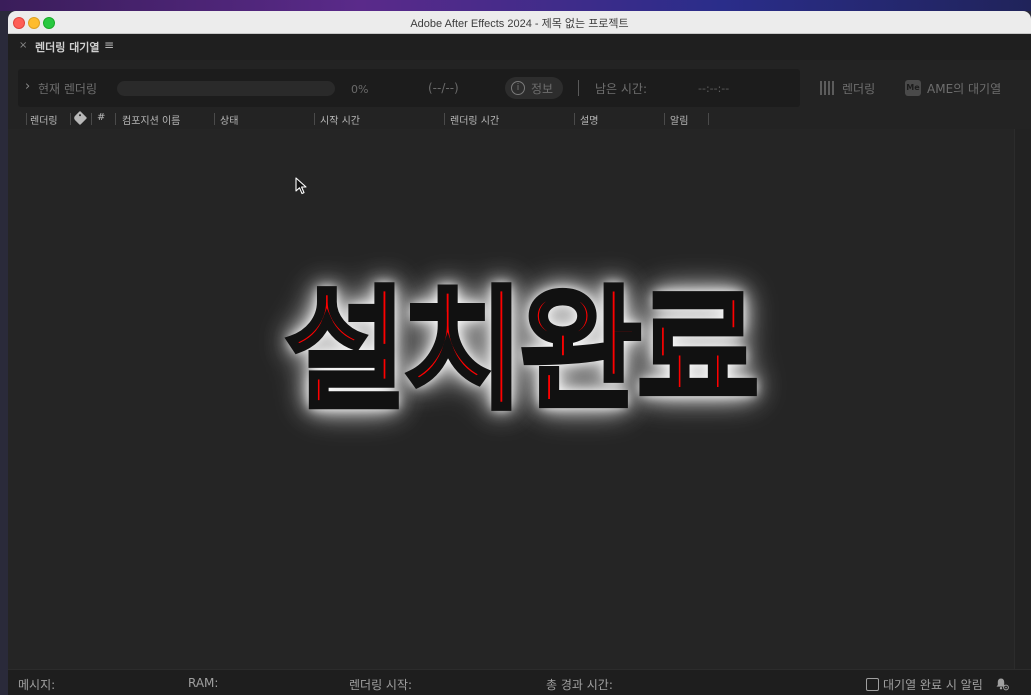 Image resolution: width=1031 pixels, height=695 pixels. Describe the element at coordinates (519, 682) in the screenshot. I see `status-bar: 메시지: RAM: 렌더링 시작: 총 경과 시간: 대기열 완료 시 알림` at that location.